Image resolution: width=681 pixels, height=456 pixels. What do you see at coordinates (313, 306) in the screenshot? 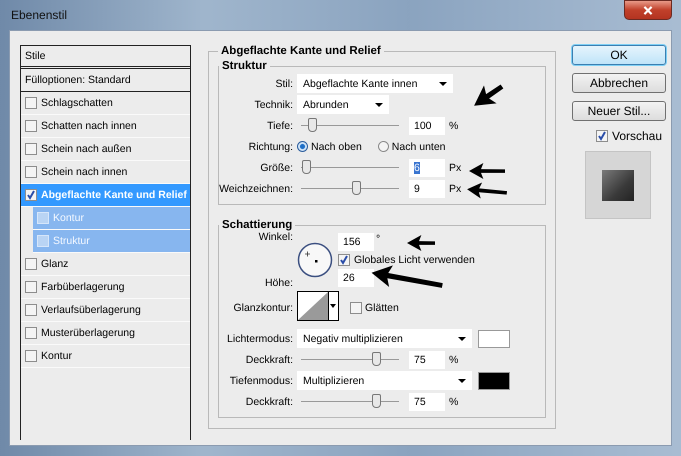
I see `contour-curve-icon` at bounding box center [313, 306].